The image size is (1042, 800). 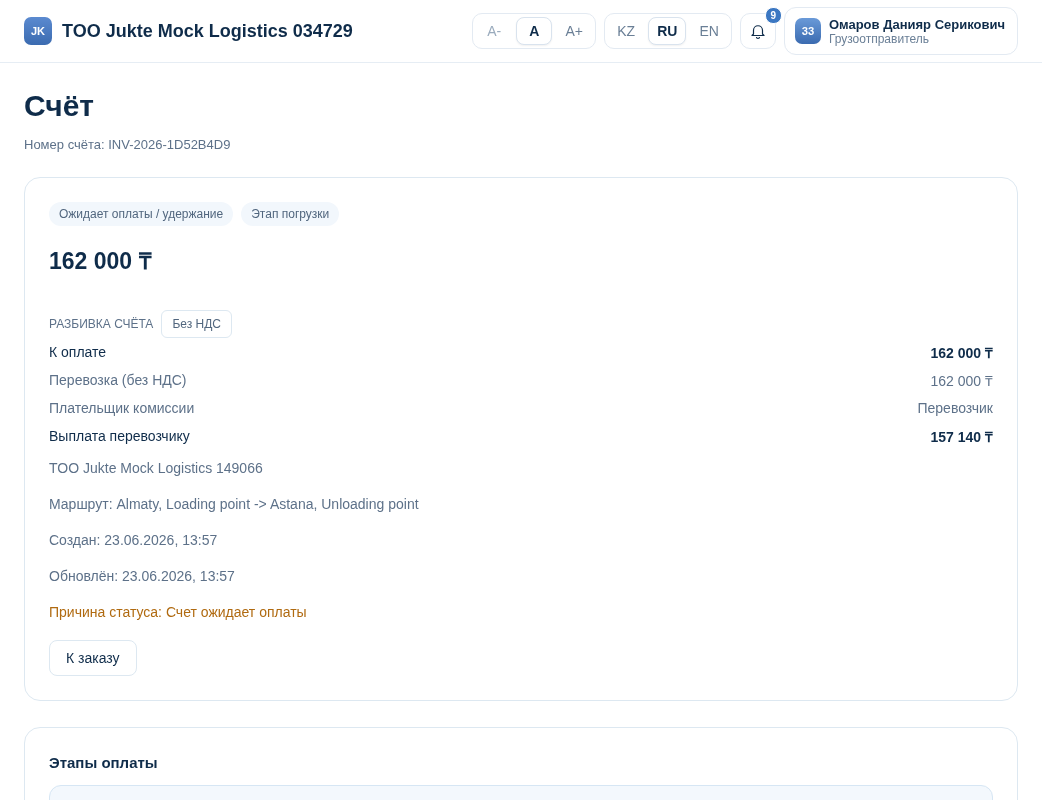 I want to click on invoice-number: Номер счёта: INV-2026-1D52B4D9, so click(x=128, y=144).